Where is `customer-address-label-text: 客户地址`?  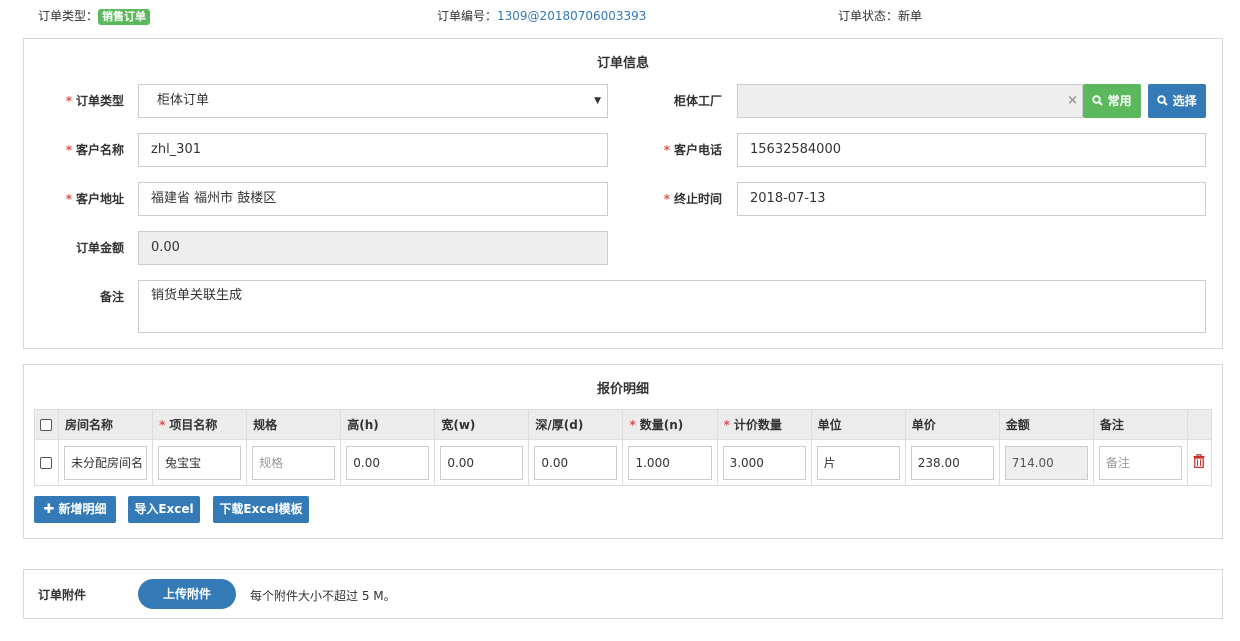 customer-address-label-text: 客户地址 is located at coordinates (99, 199).